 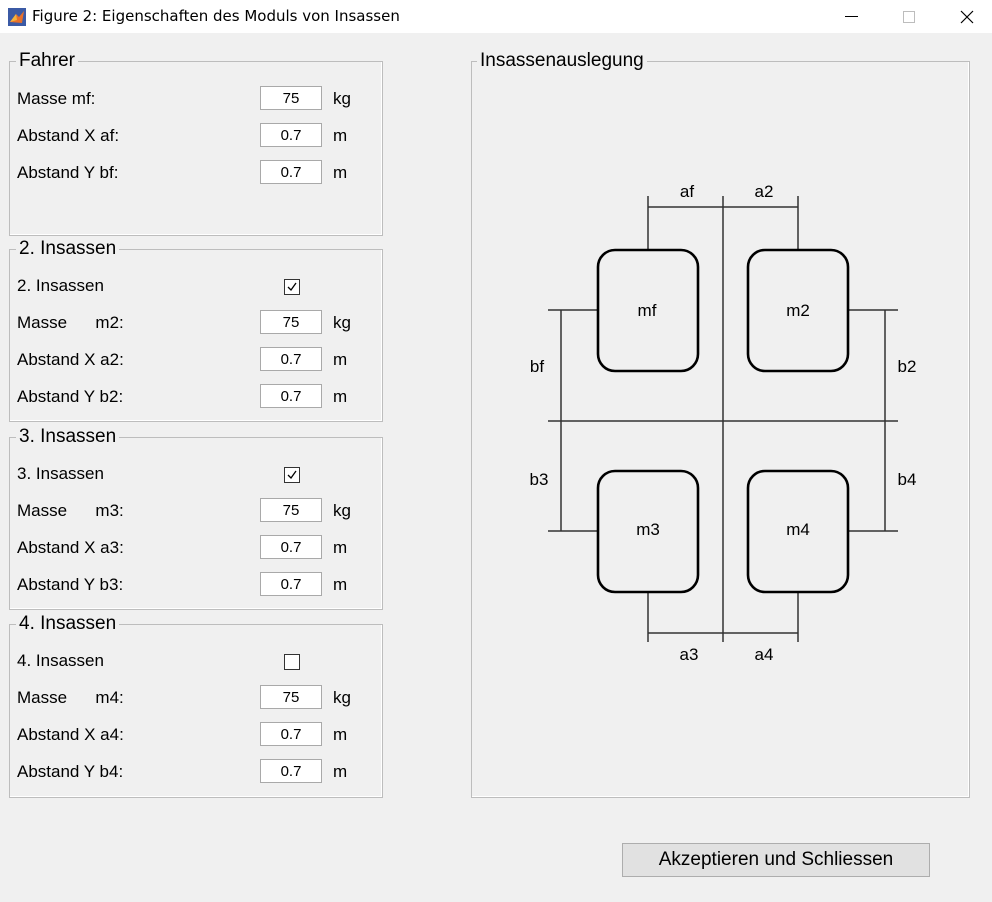 What do you see at coordinates (689, 654) in the screenshot?
I see `dim-a3-label: a3` at bounding box center [689, 654].